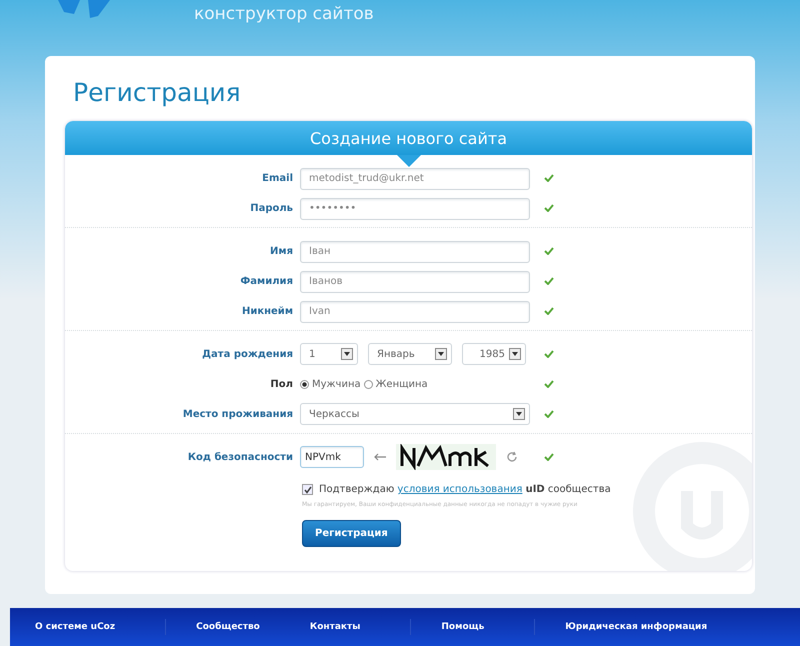  I want to click on input-field: Іван, so click(415, 251).